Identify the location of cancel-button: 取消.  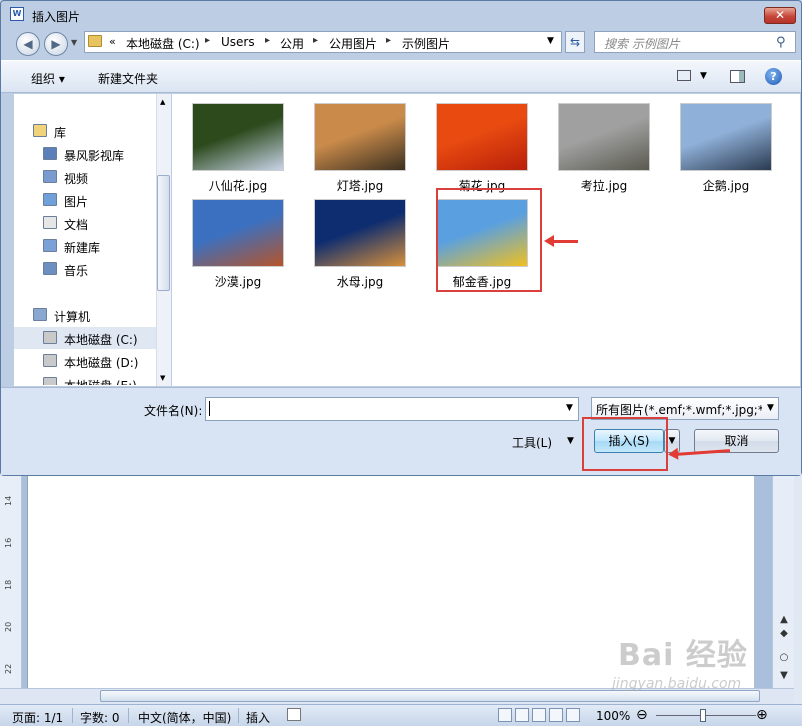
(736, 441).